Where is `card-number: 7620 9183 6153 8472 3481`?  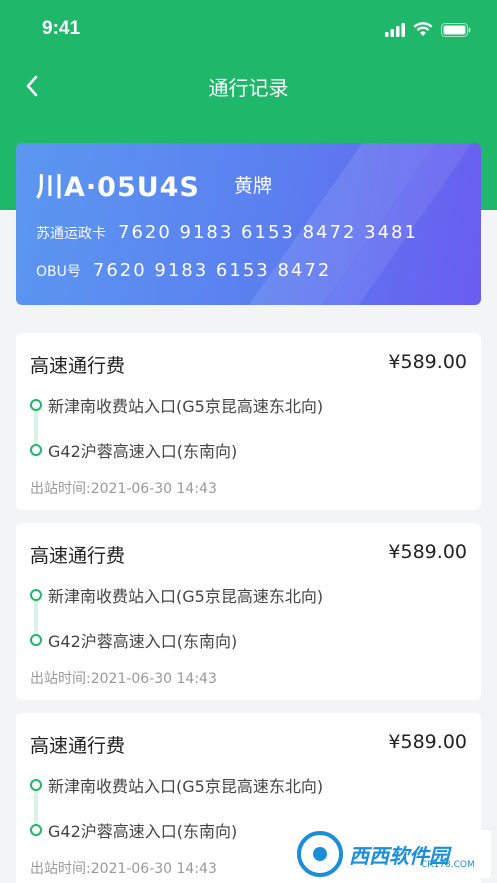 card-number: 7620 9183 6153 8472 3481 is located at coordinates (268, 232).